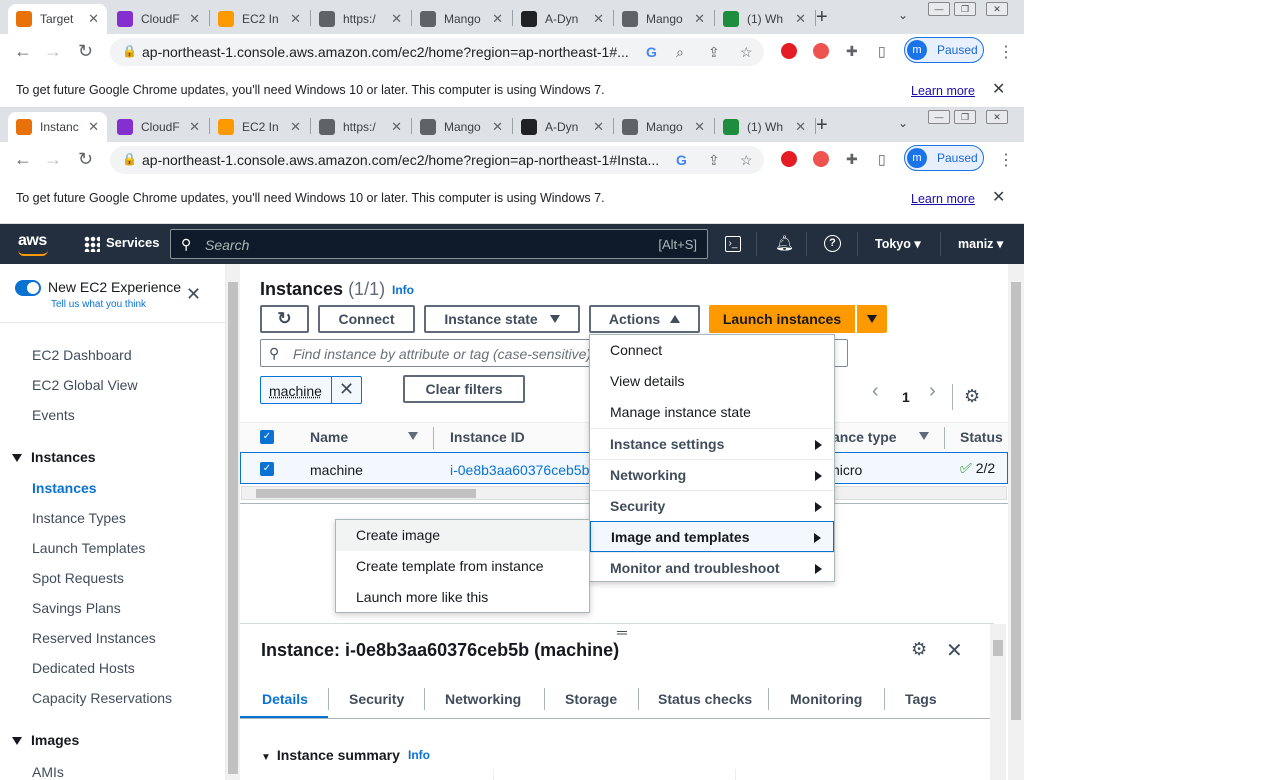  I want to click on main-scrollbar, so click(1016, 522).